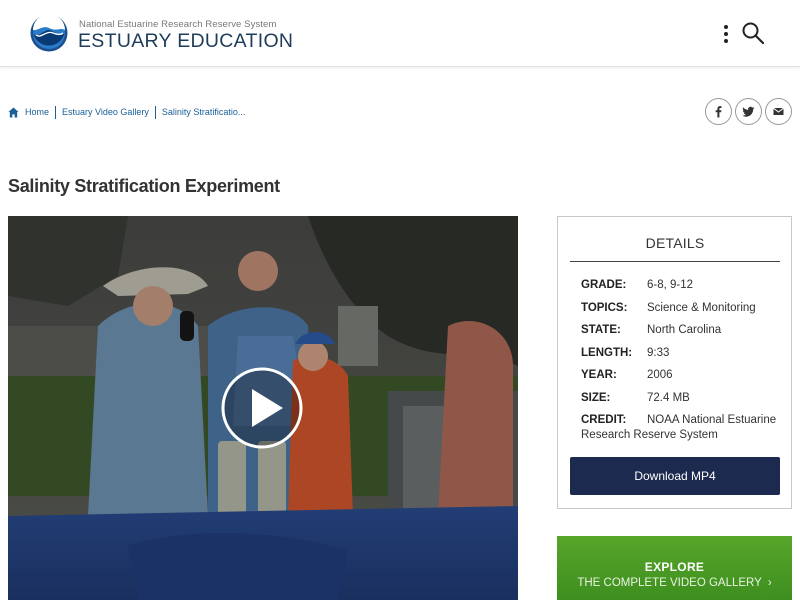 Image resolution: width=800 pixels, height=600 pixels. I want to click on detail-label: TOPICS:, so click(604, 308).